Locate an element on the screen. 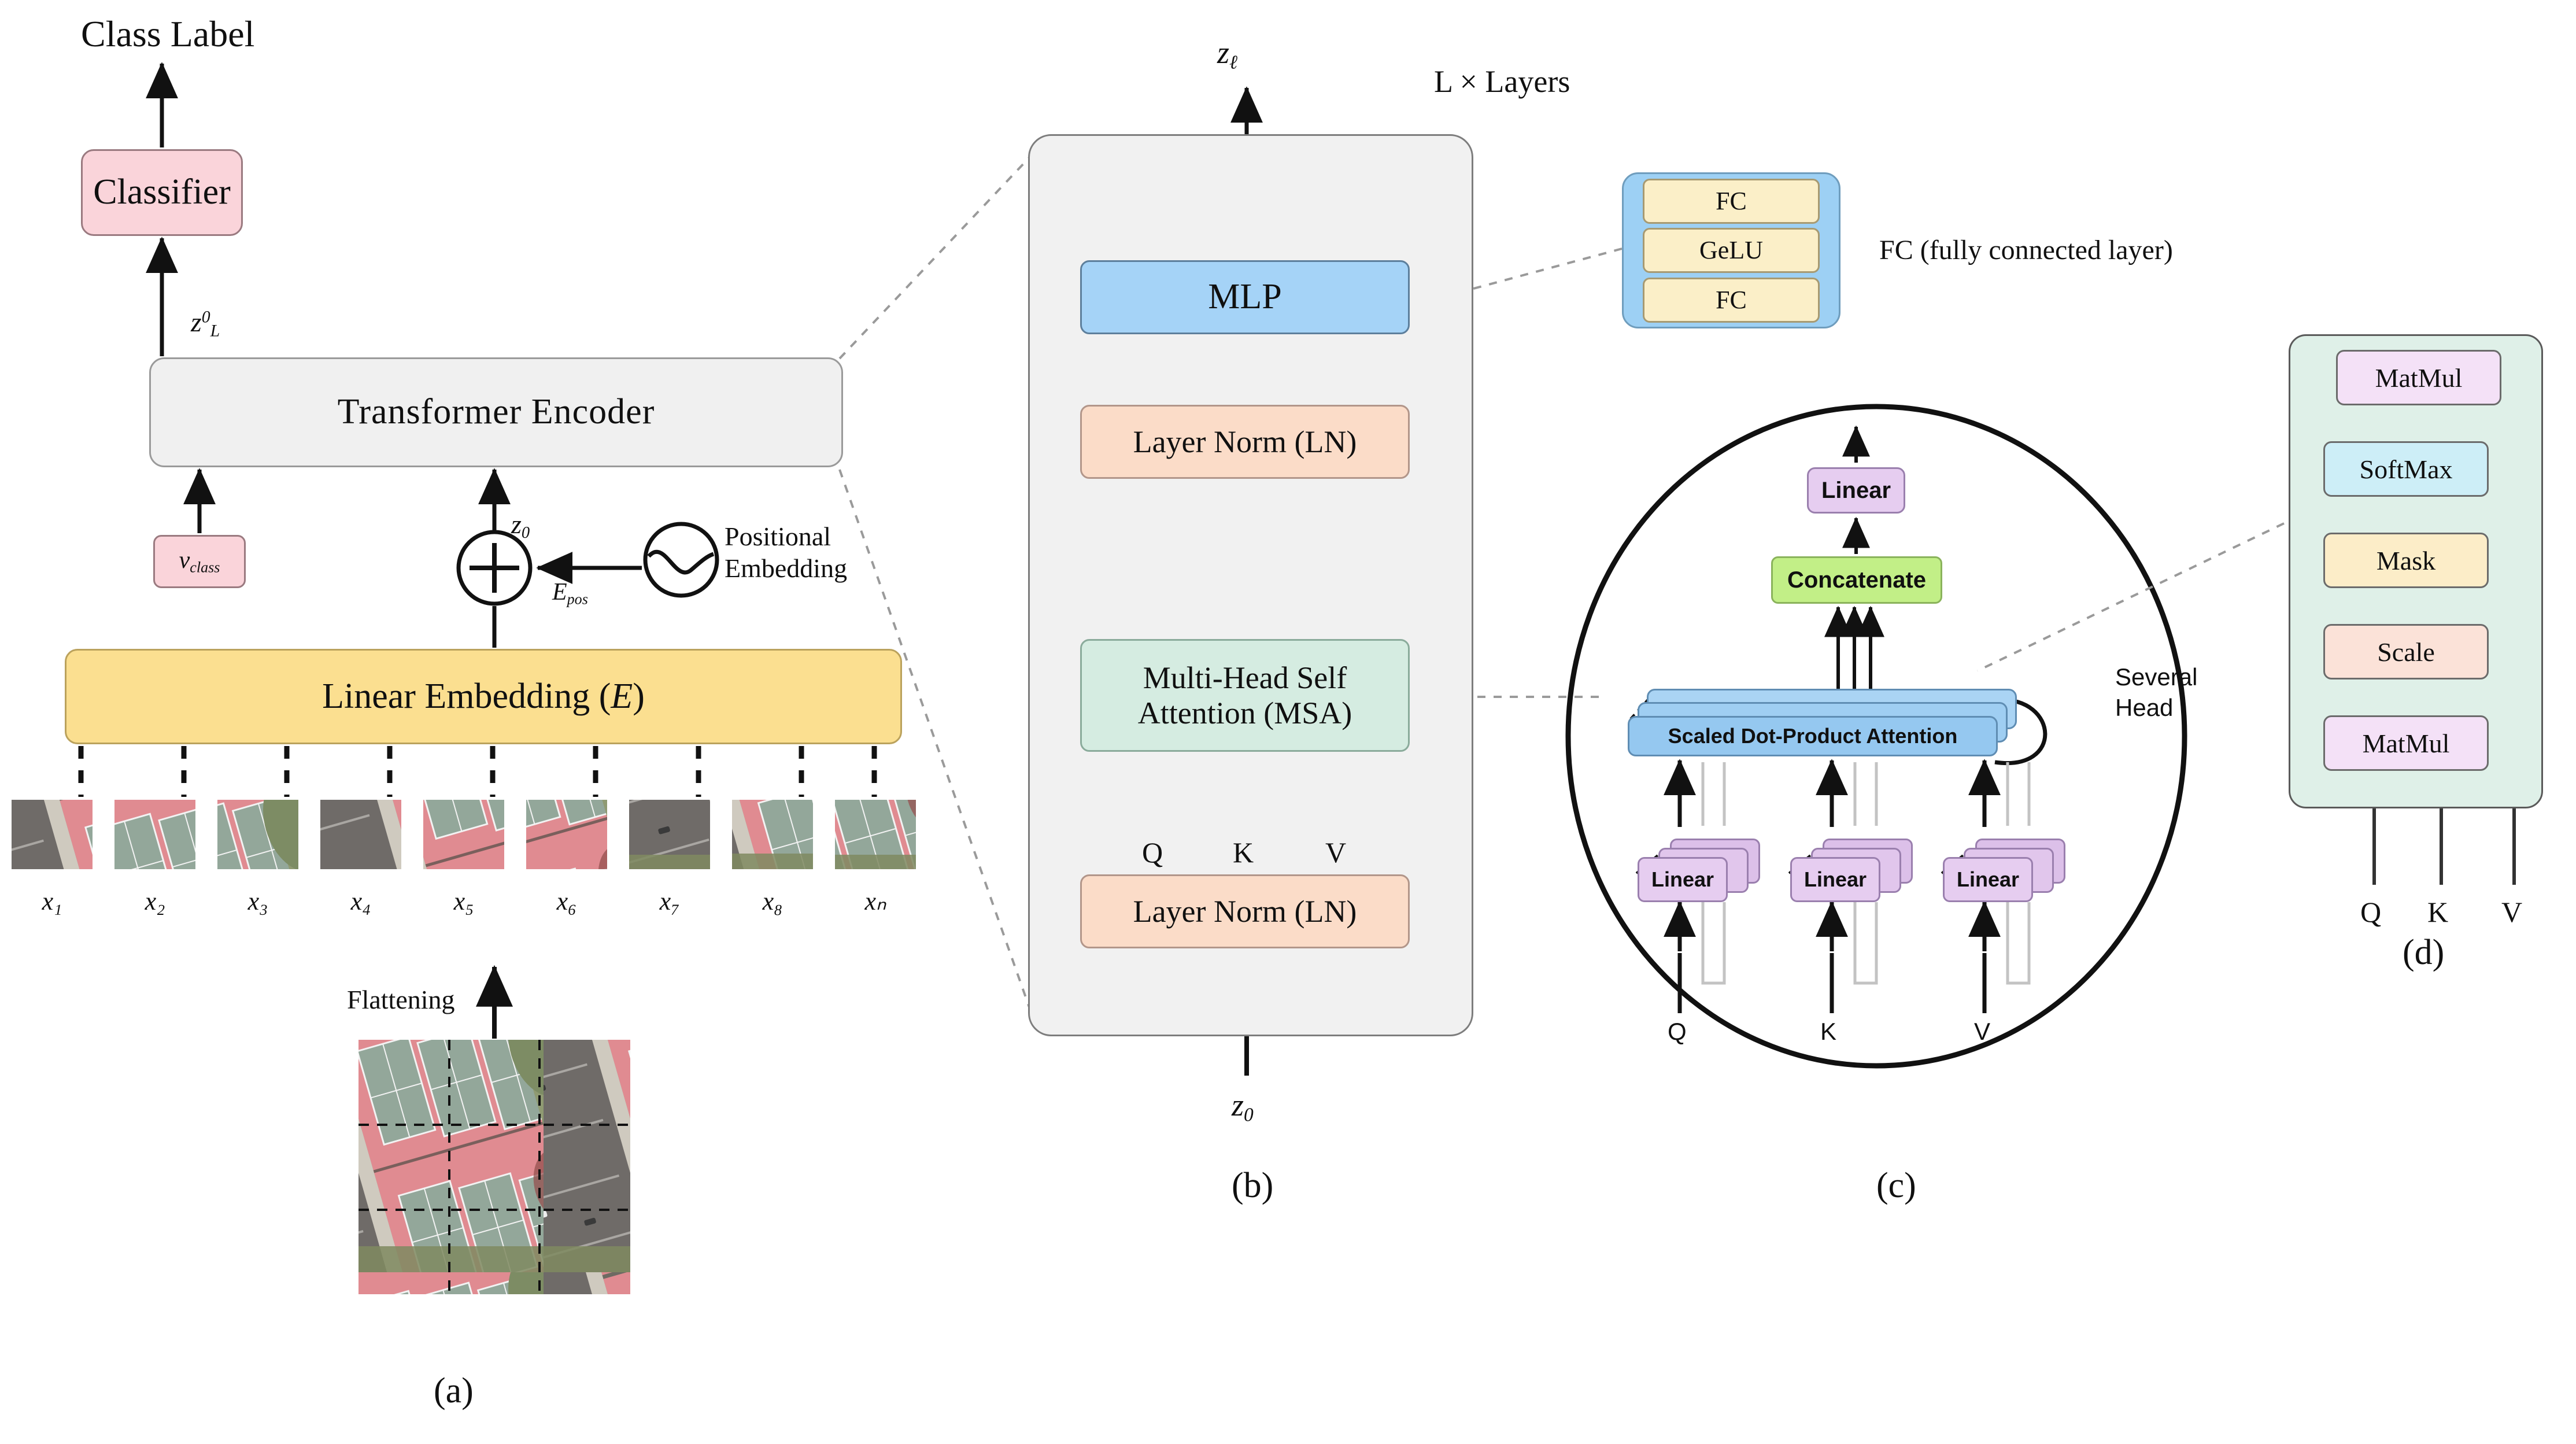 The height and width of the screenshot is (1444, 2576). linear-embedding-label: Linear Embedding (E) is located at coordinates (483, 696).